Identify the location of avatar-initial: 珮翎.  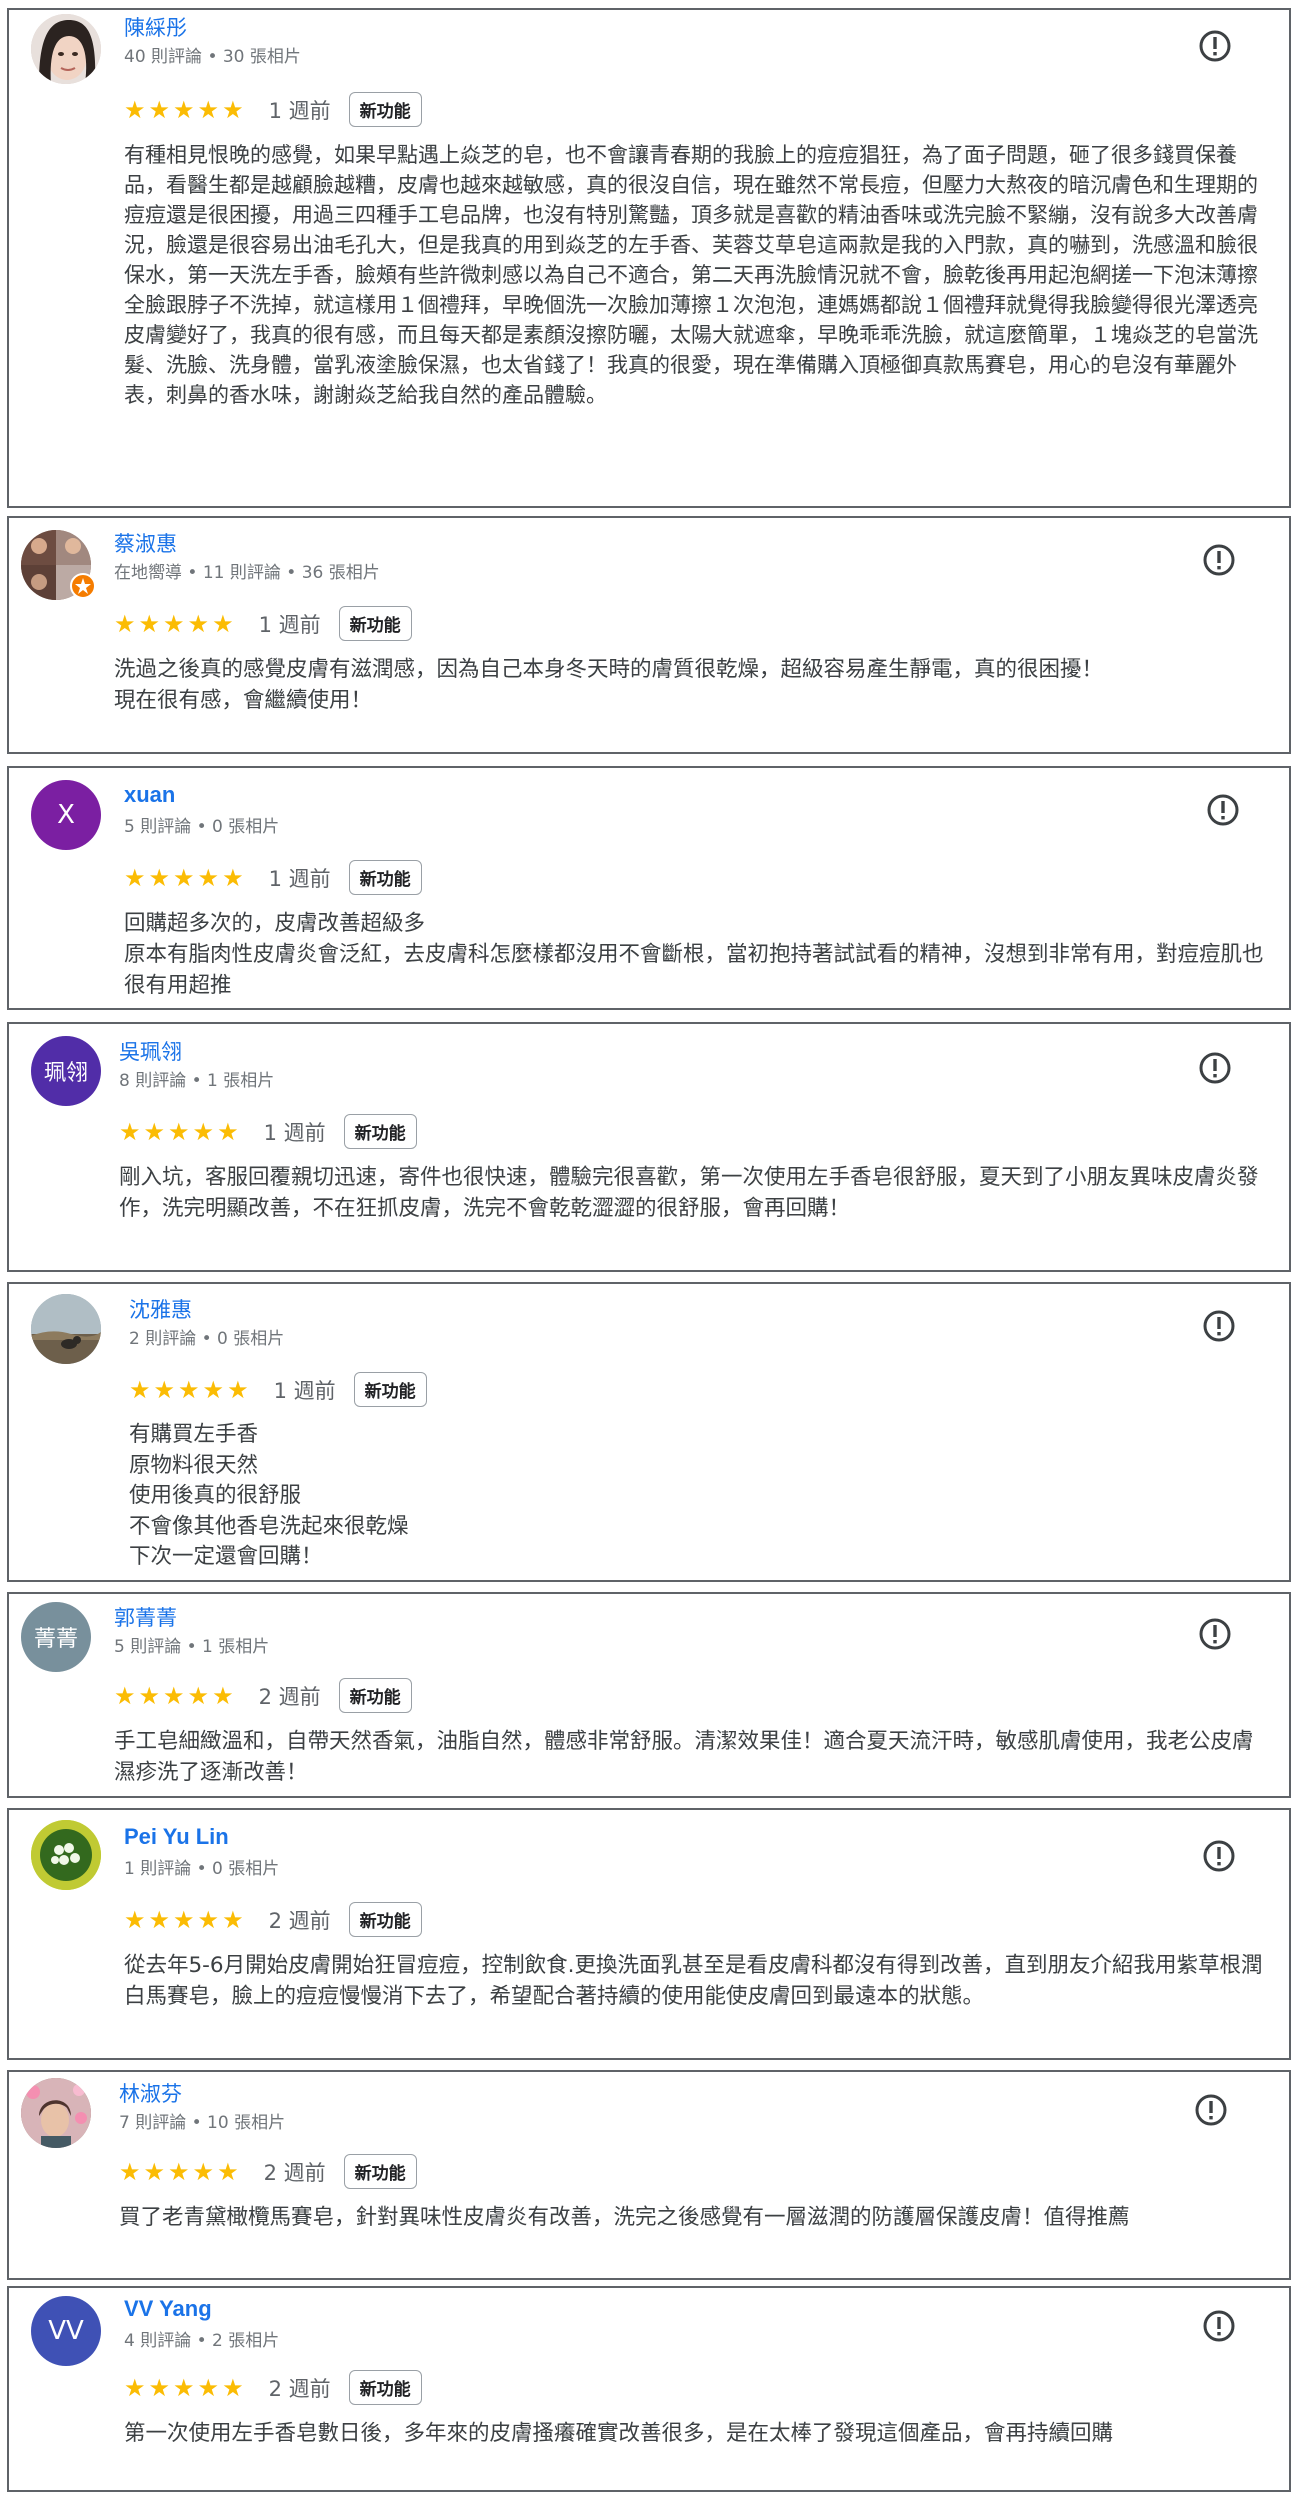
(65, 1073).